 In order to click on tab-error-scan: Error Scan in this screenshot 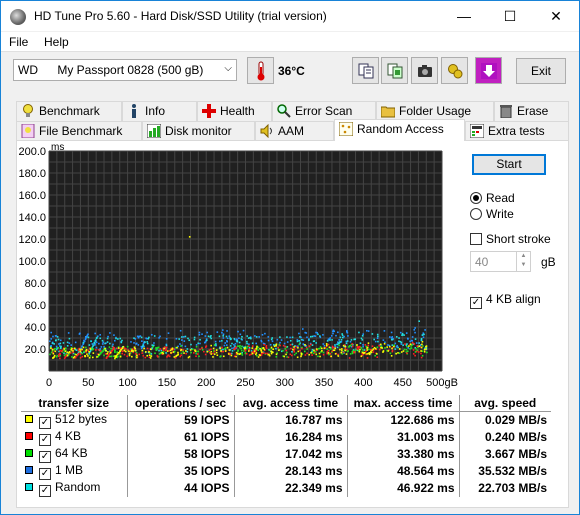, I will do `click(324, 111)`.